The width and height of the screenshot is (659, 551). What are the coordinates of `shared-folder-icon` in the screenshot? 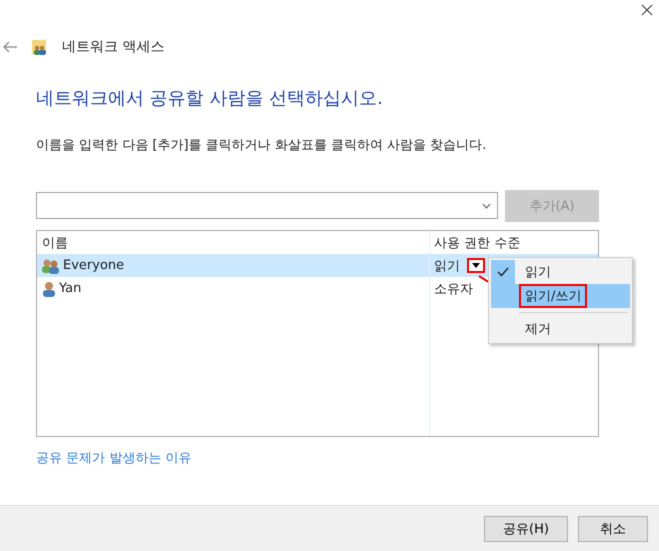 It's located at (40, 47).